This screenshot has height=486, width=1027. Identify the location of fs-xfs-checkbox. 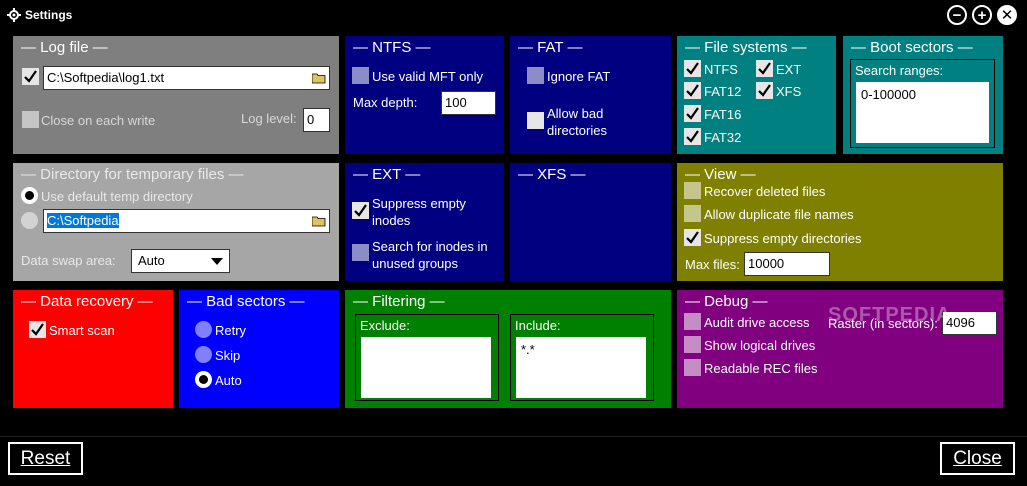
(764, 90).